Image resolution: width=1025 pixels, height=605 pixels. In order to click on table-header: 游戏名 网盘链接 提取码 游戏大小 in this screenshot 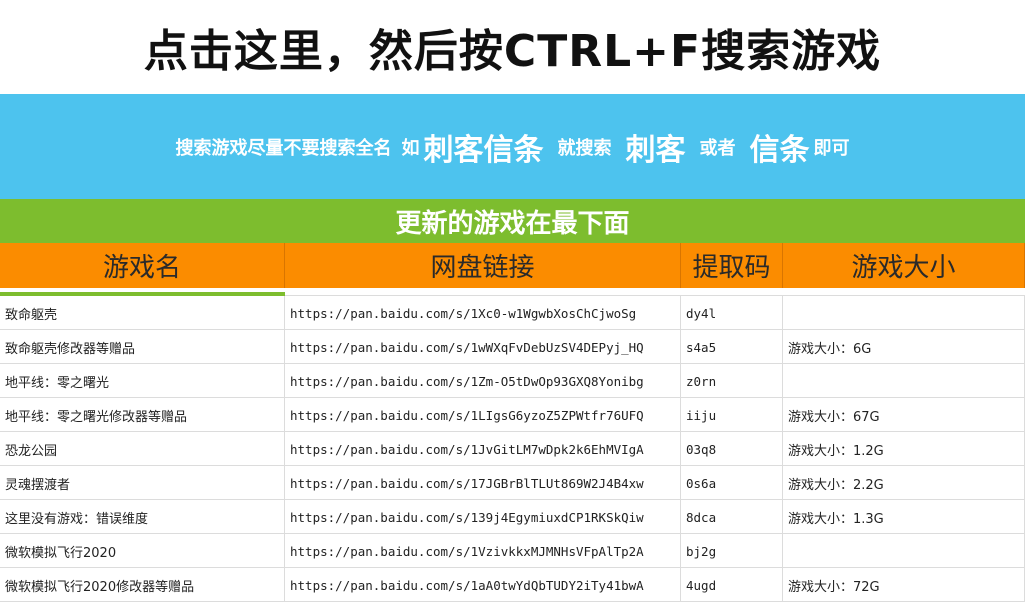, I will do `click(512, 265)`.